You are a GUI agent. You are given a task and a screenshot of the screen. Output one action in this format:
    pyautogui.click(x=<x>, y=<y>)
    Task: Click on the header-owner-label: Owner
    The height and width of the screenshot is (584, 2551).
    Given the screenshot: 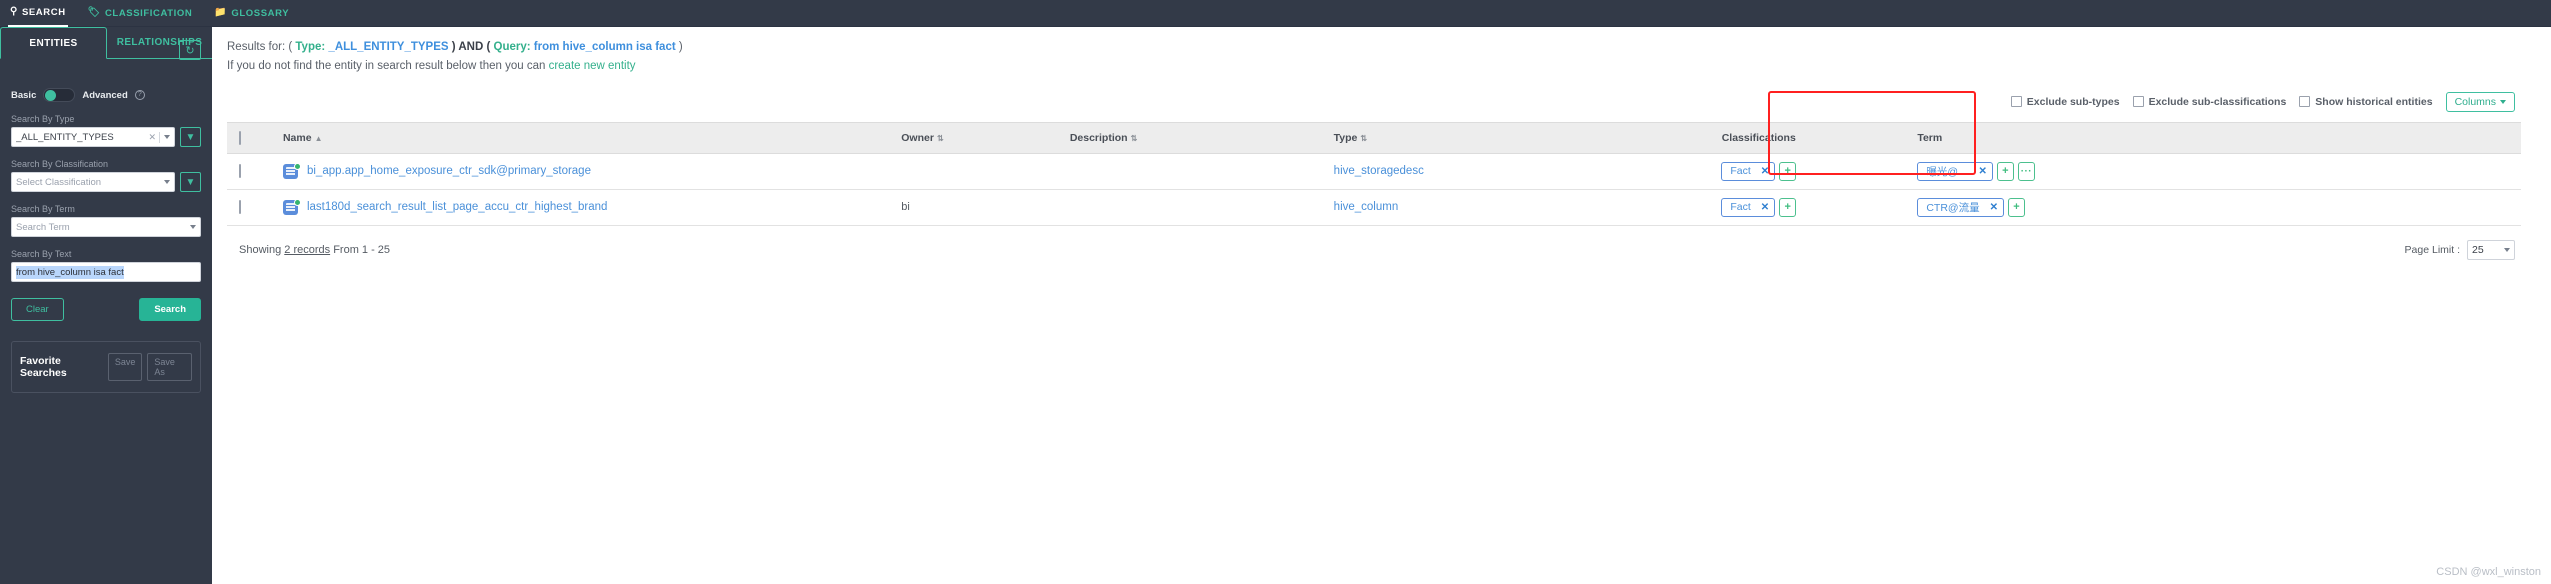 What is the action you would take?
    pyautogui.click(x=917, y=137)
    